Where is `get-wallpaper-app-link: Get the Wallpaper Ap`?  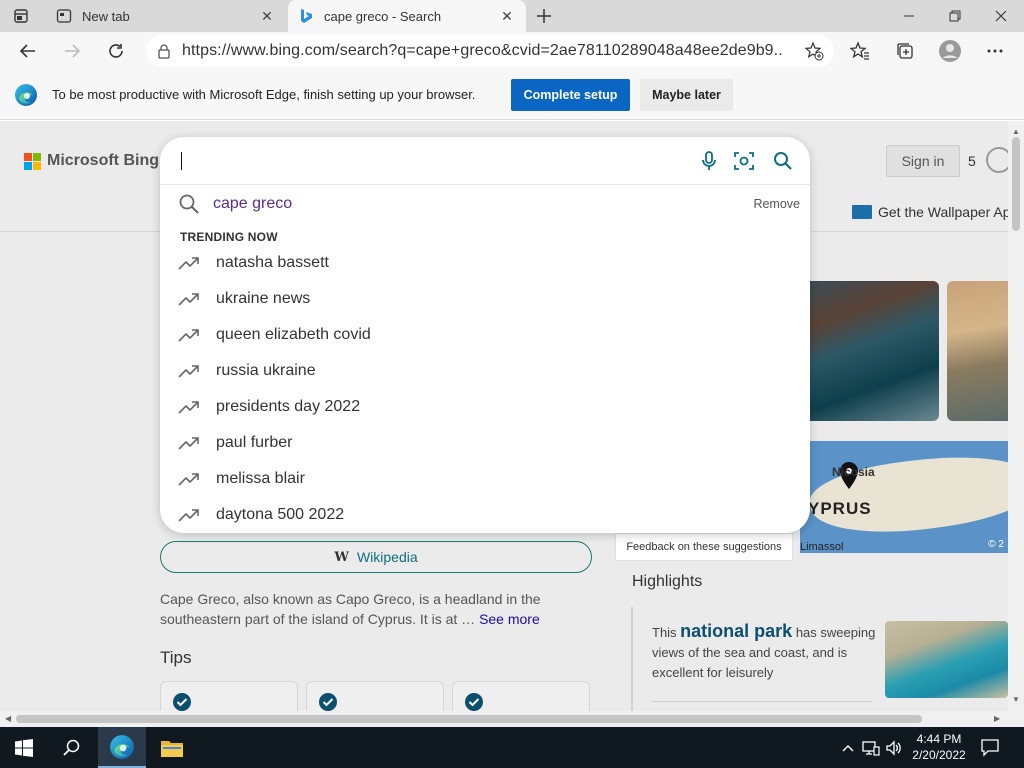
get-wallpaper-app-link: Get the Wallpaper Ap is located at coordinates (930, 212).